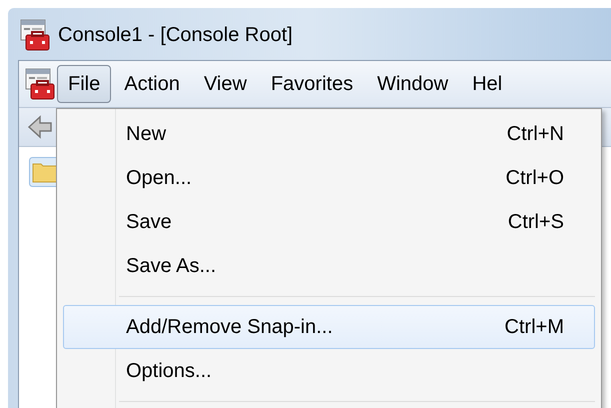 This screenshot has height=408, width=611. I want to click on menu-bar-item: Action, so click(152, 84).